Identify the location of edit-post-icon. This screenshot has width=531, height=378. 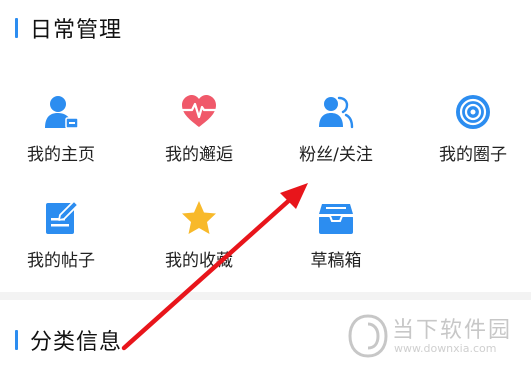
(62, 217).